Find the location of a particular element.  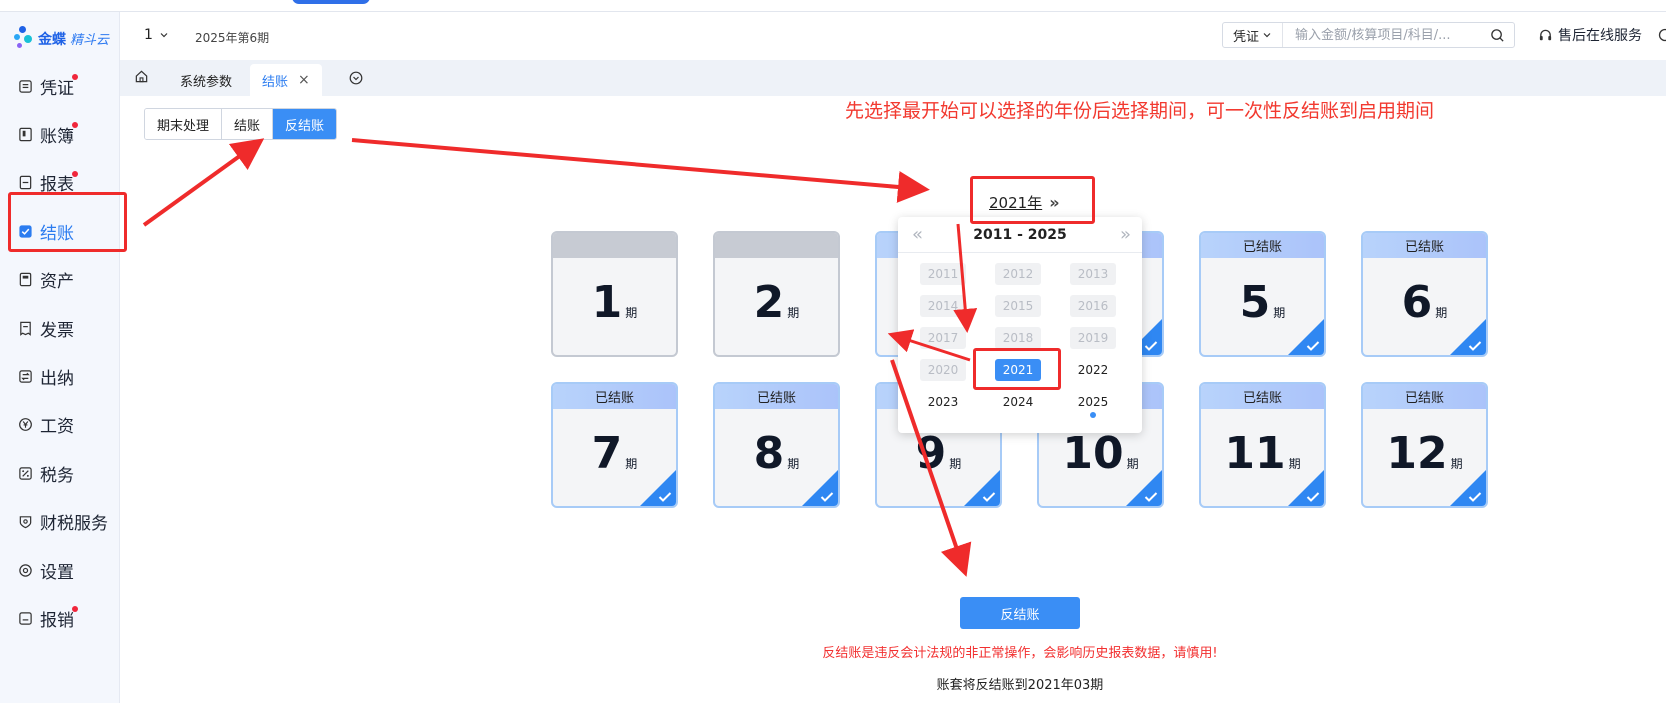

sidebar-item-finance-service: 财税服务 is located at coordinates (60, 522).